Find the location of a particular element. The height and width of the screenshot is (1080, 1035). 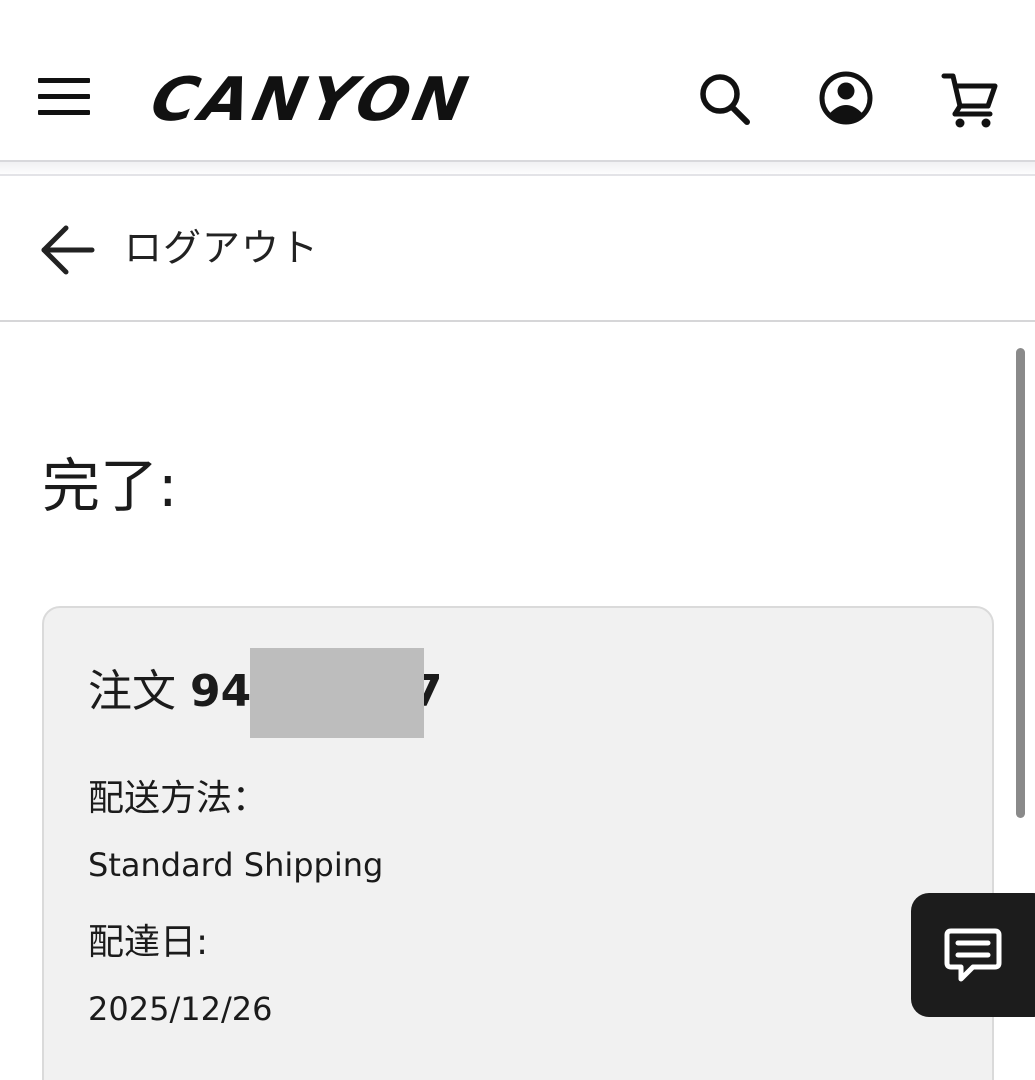

cart-icon is located at coordinates (970, 98).